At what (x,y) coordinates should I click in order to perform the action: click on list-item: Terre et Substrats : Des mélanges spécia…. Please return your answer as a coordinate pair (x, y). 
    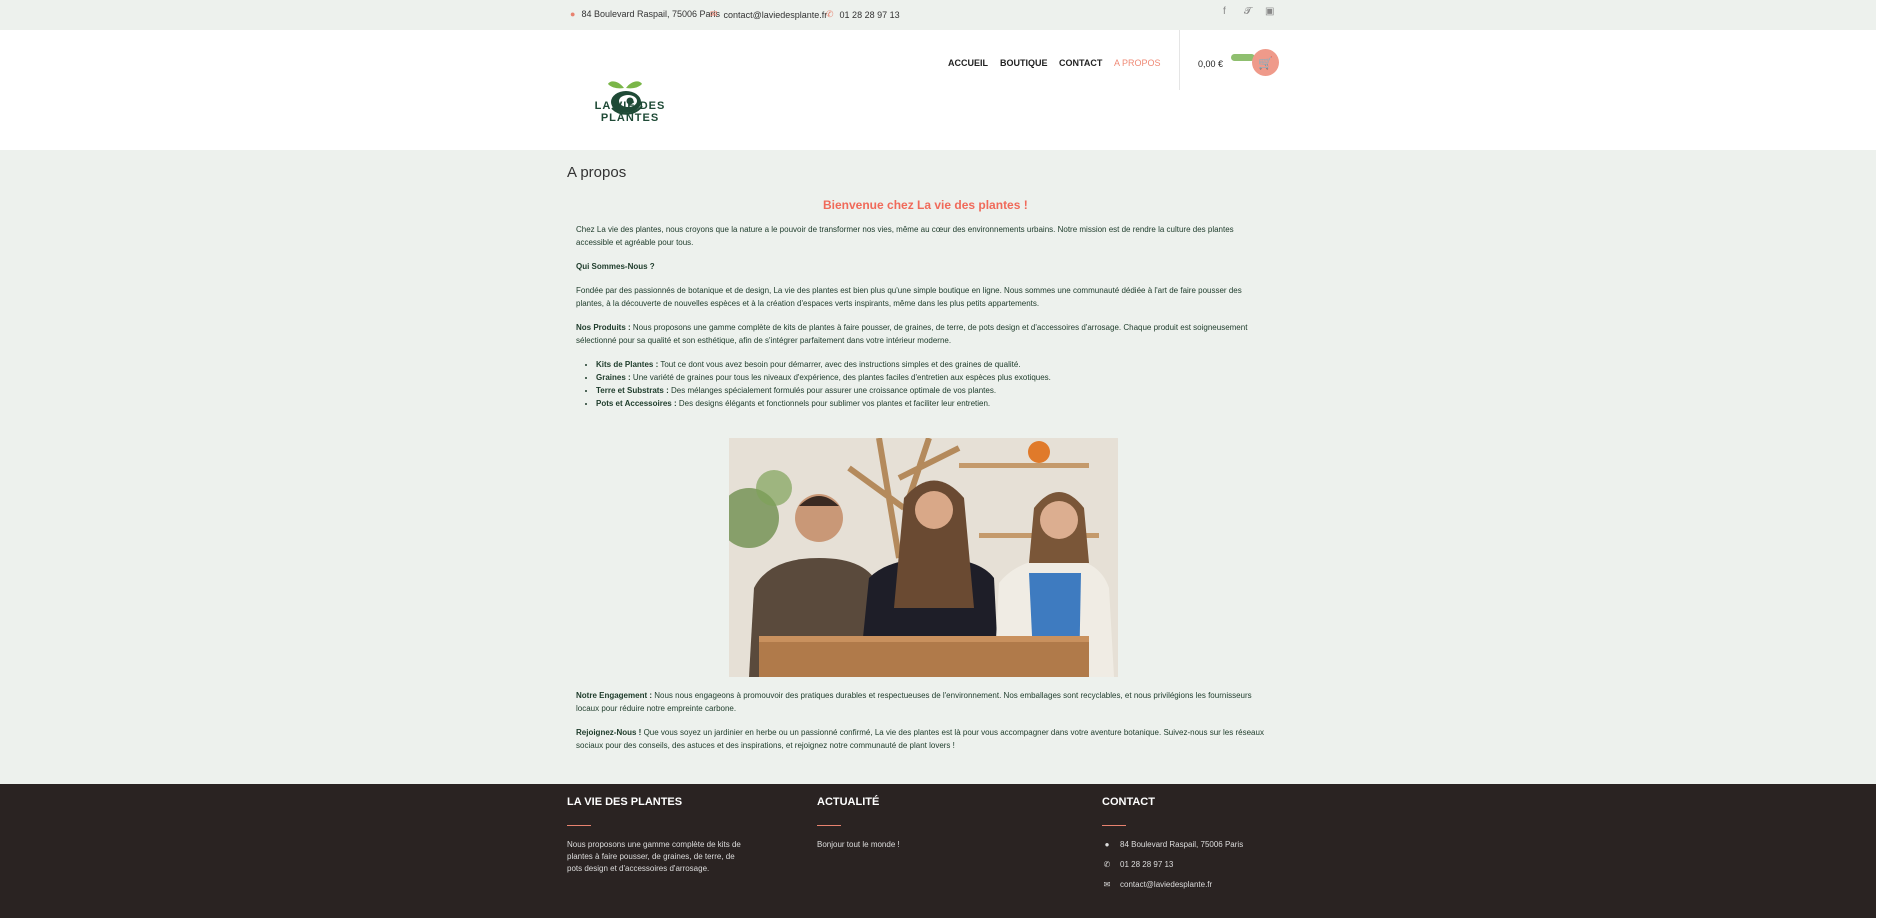
    Looking at the image, I should click on (936, 390).